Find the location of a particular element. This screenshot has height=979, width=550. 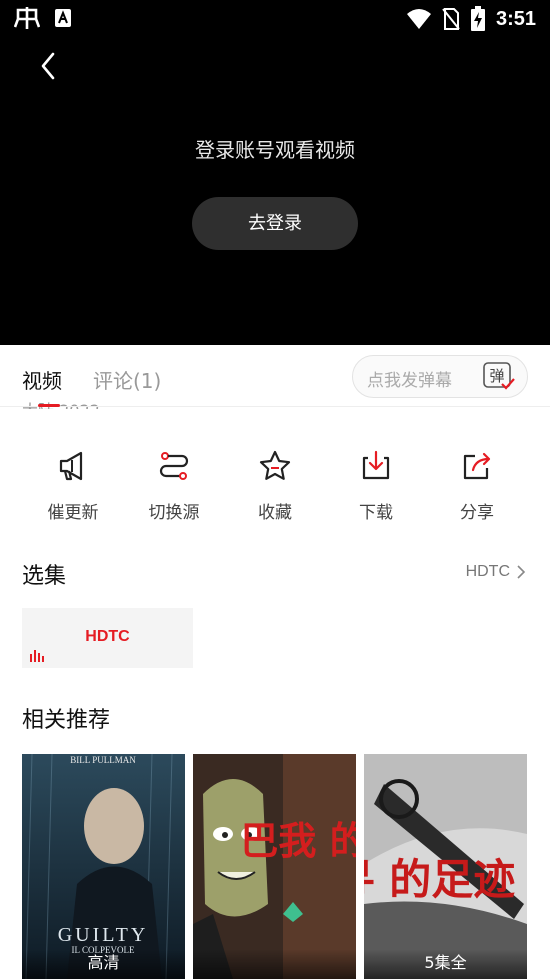

download-icon is located at coordinates (376, 465).